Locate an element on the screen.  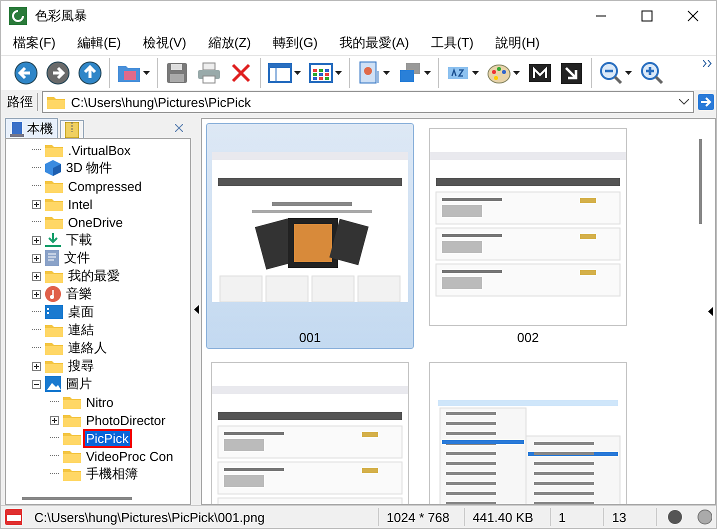
thumbnail-grid-icon is located at coordinates (321, 73).